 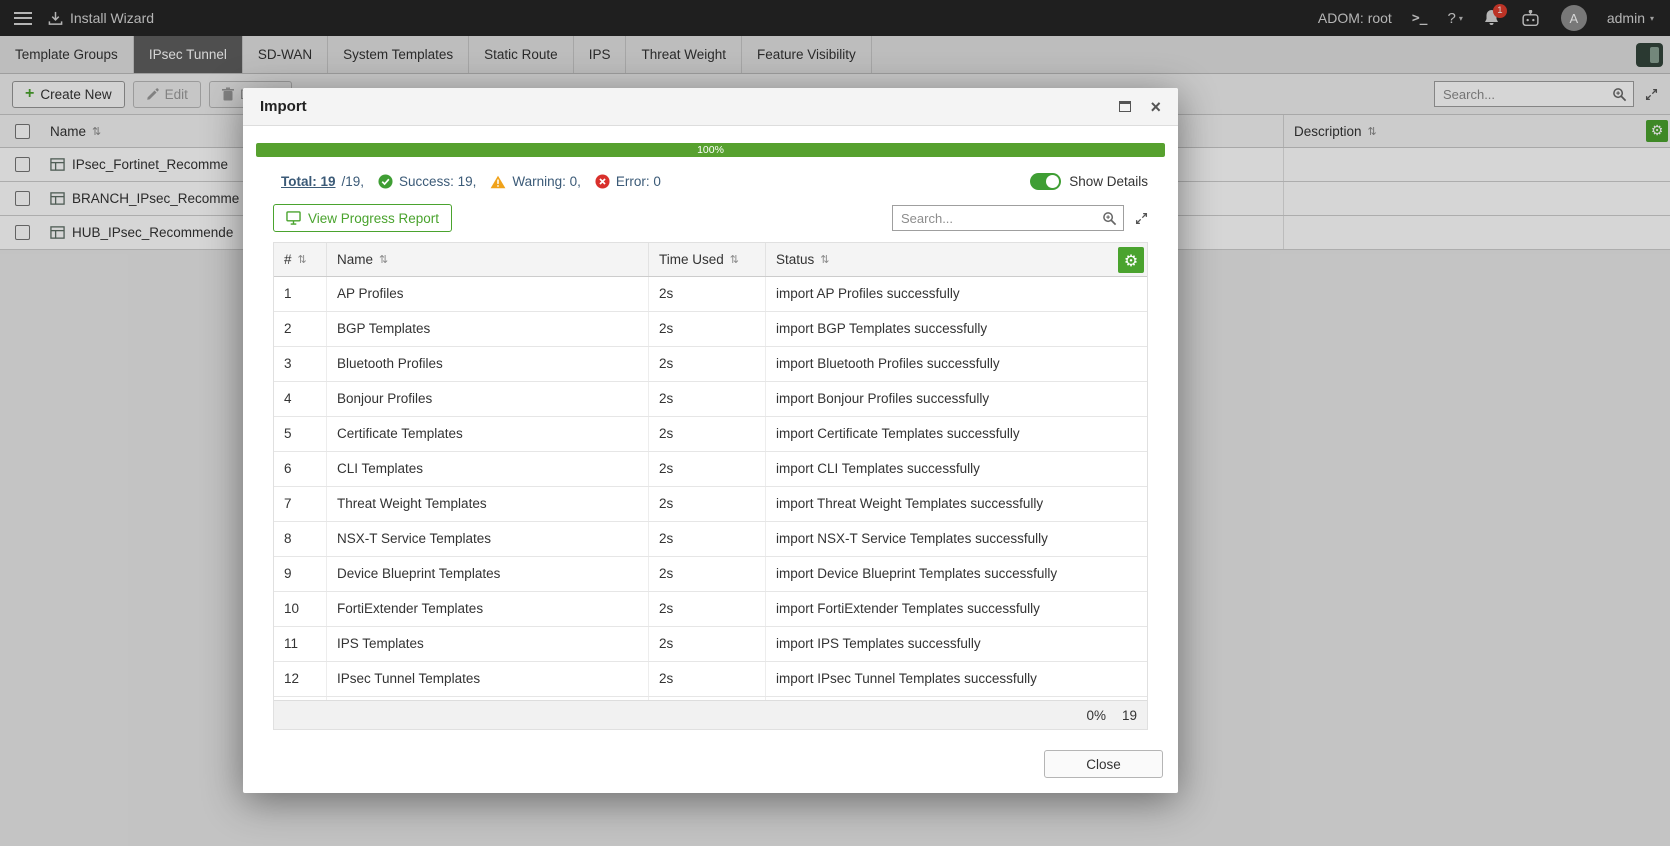 What do you see at coordinates (438, 181) in the screenshot?
I see `success-label: Success: 19,` at bounding box center [438, 181].